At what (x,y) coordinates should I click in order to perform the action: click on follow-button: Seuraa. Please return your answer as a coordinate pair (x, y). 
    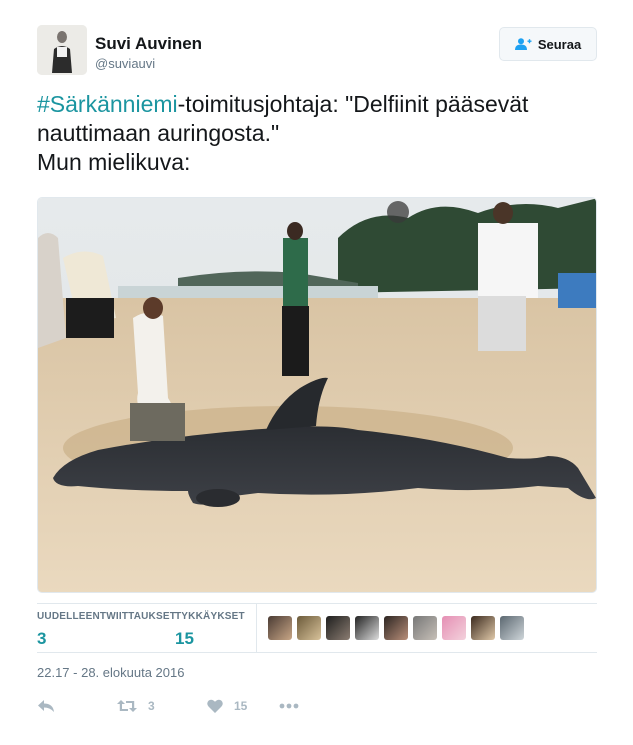
    Looking at the image, I should click on (548, 44).